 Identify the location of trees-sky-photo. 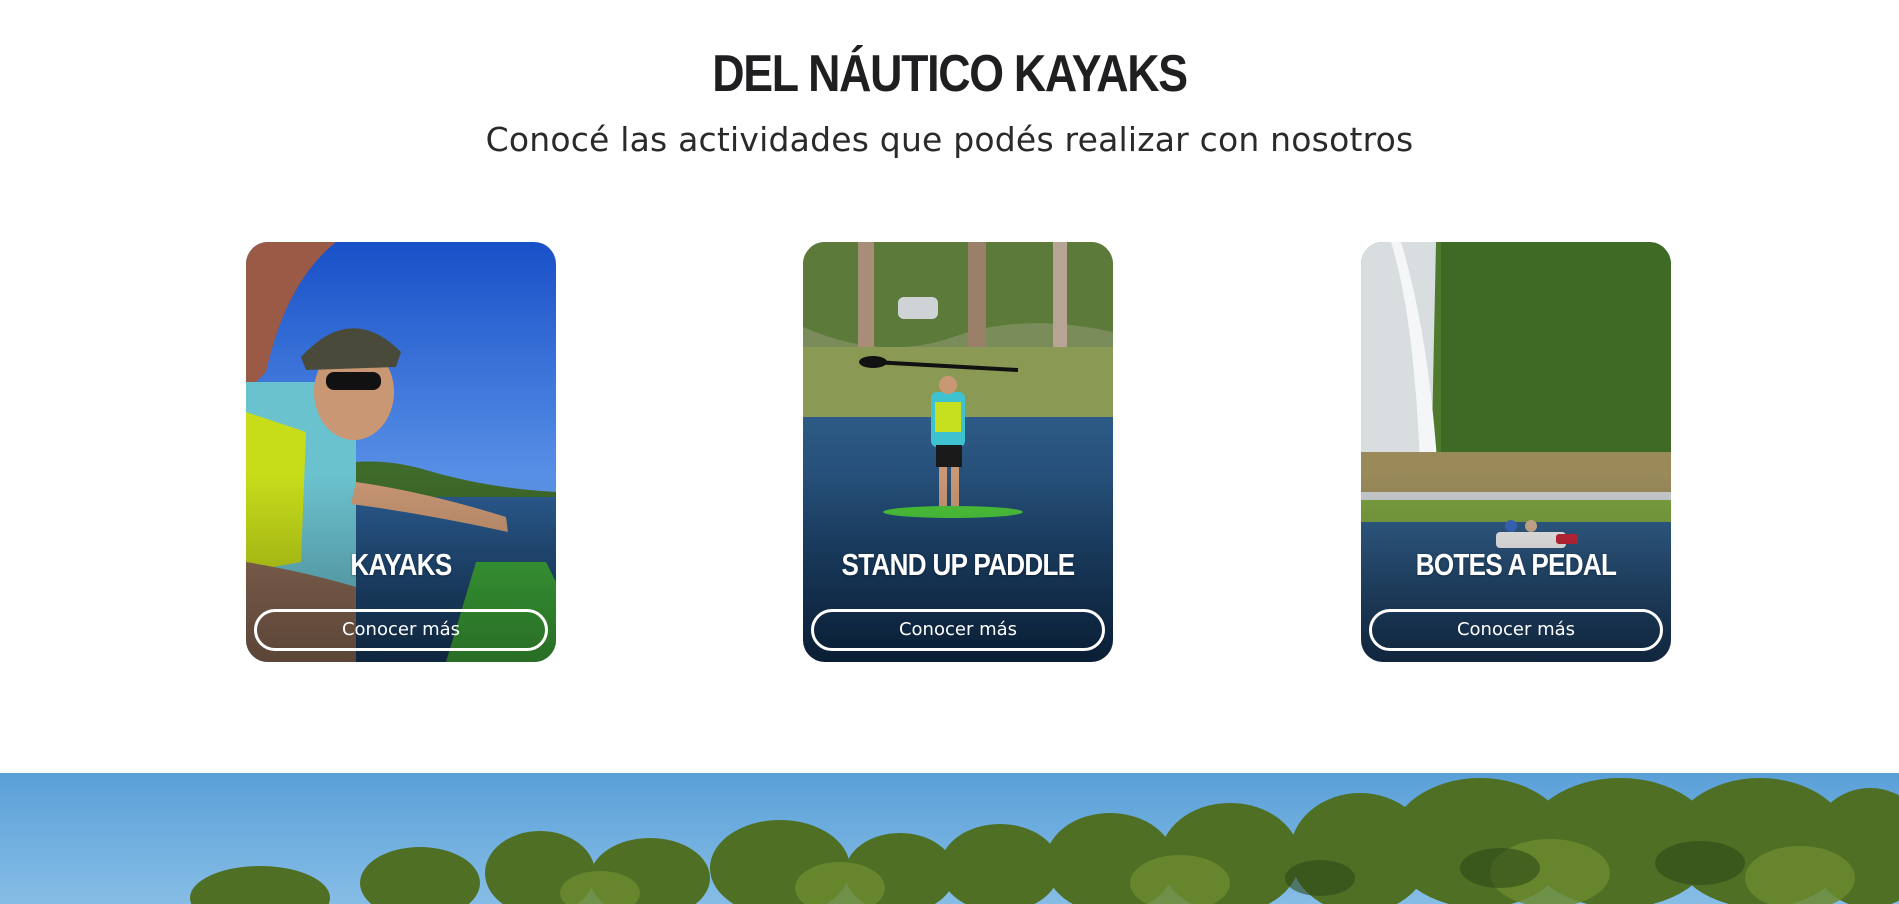
(949, 838).